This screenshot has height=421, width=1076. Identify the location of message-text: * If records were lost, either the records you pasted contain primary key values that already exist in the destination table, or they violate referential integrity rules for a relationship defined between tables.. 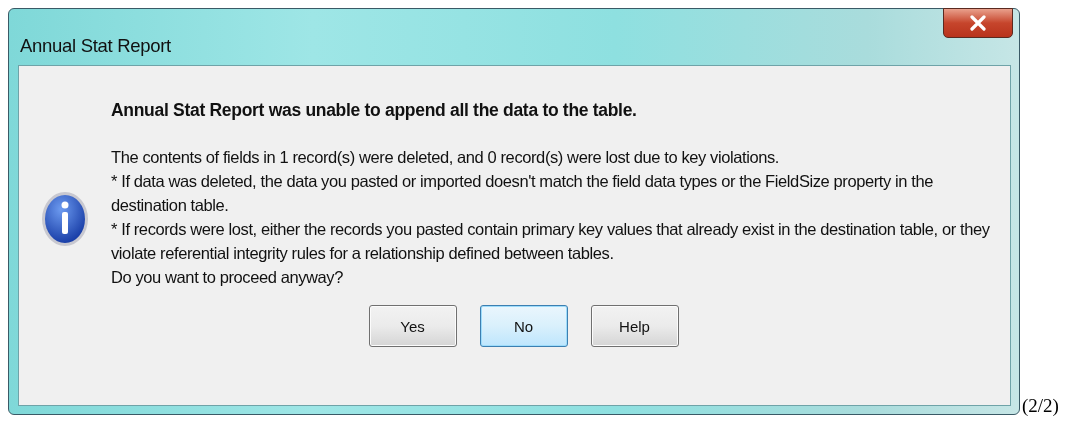
(551, 241).